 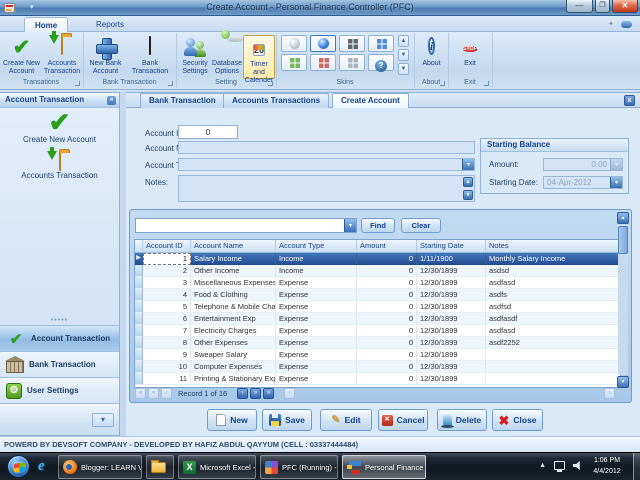 I want to click on app-icon, so click(x=9, y=8).